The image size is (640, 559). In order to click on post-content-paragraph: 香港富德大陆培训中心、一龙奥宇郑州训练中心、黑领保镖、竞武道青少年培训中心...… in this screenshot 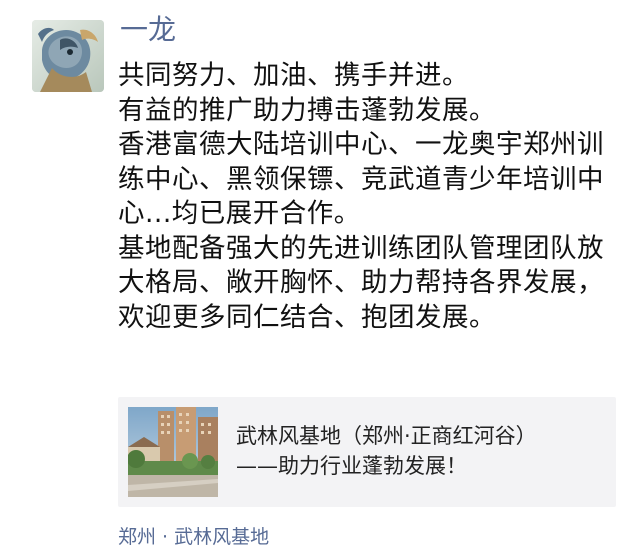, I will do `click(361, 179)`.